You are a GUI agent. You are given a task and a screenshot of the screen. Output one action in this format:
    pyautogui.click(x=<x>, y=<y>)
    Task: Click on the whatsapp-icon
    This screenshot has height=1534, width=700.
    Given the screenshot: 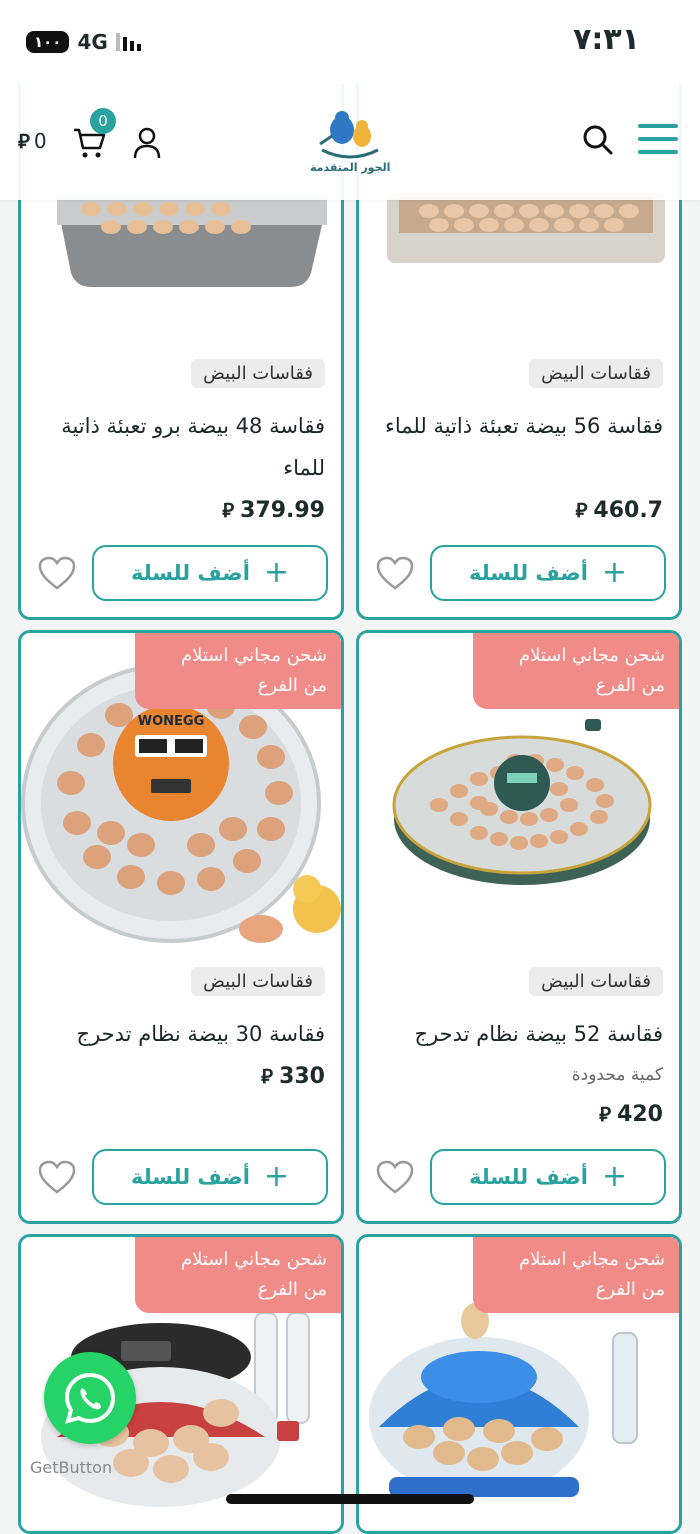 What is the action you would take?
    pyautogui.click(x=90, y=1398)
    